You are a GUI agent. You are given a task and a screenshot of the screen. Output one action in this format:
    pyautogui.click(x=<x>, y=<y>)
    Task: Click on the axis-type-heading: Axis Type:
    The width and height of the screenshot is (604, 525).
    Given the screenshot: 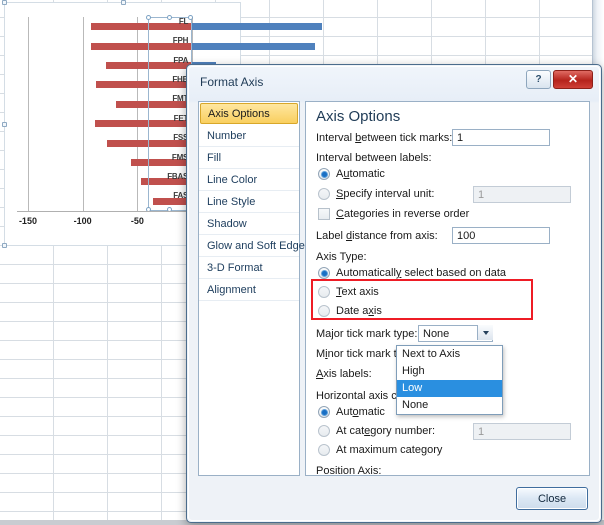 What is the action you would take?
    pyautogui.click(x=341, y=257)
    